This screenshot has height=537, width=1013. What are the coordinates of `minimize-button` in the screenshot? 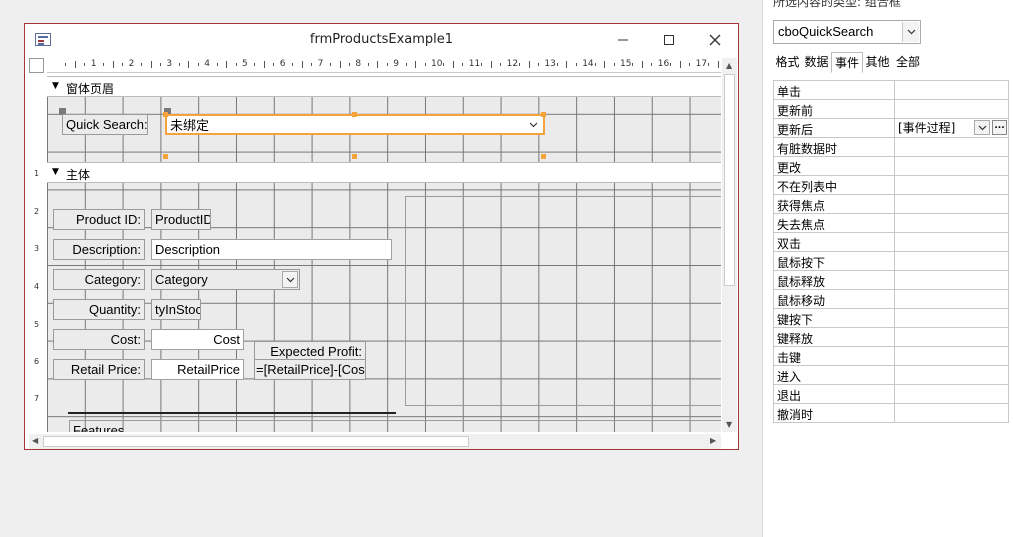 It's located at (624, 39).